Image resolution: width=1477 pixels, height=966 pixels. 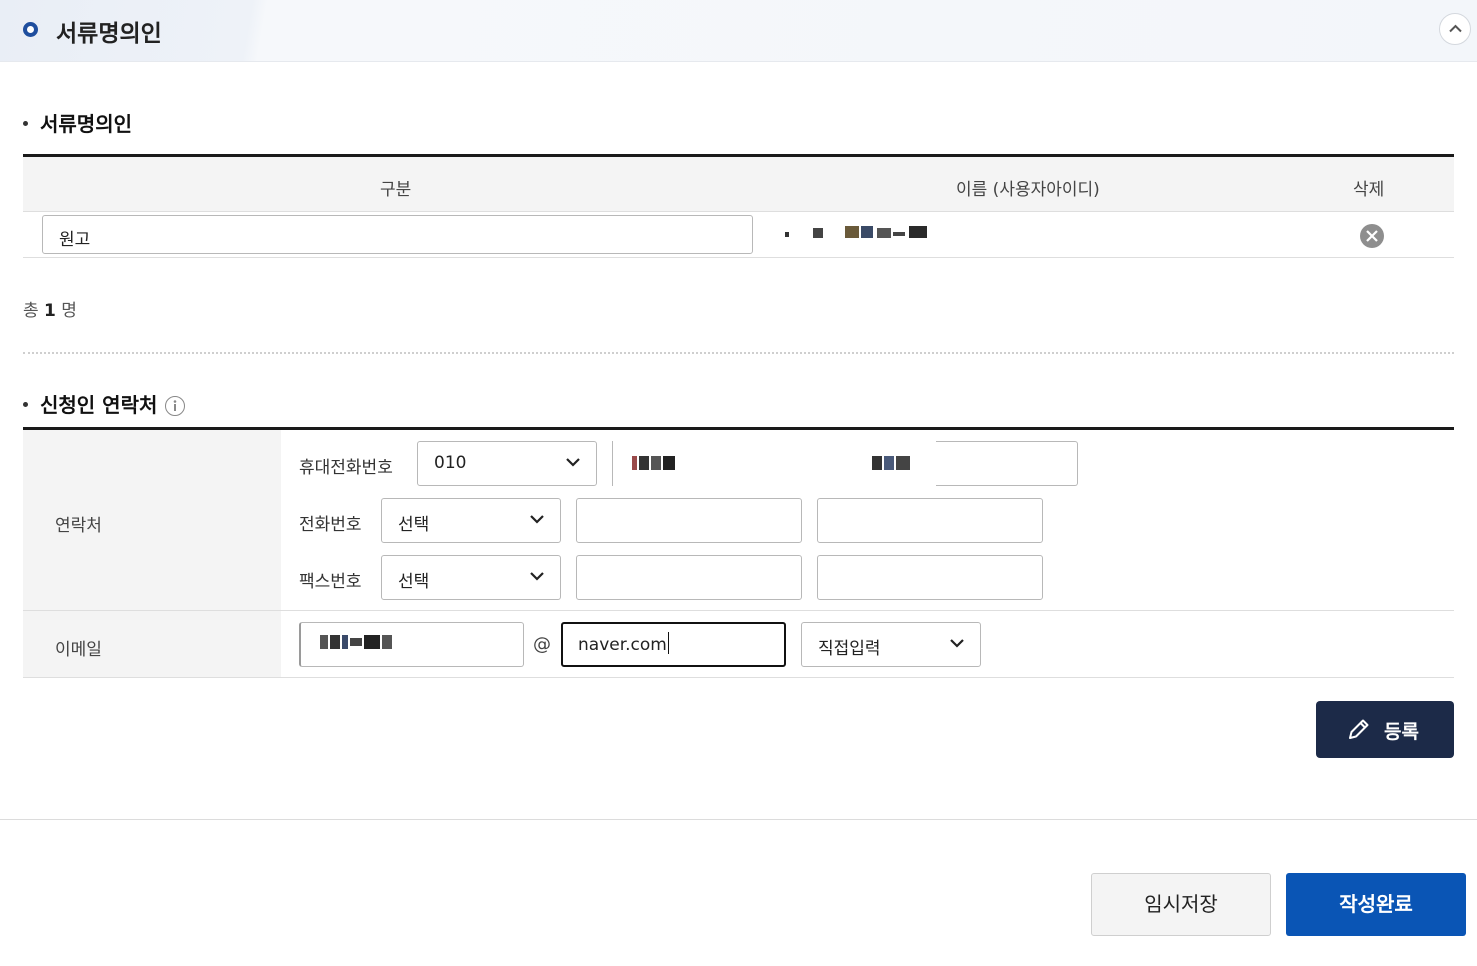 What do you see at coordinates (738, 184) in the screenshot?
I see `table-header: 구분 이름 (사용자아이디) 삭제` at bounding box center [738, 184].